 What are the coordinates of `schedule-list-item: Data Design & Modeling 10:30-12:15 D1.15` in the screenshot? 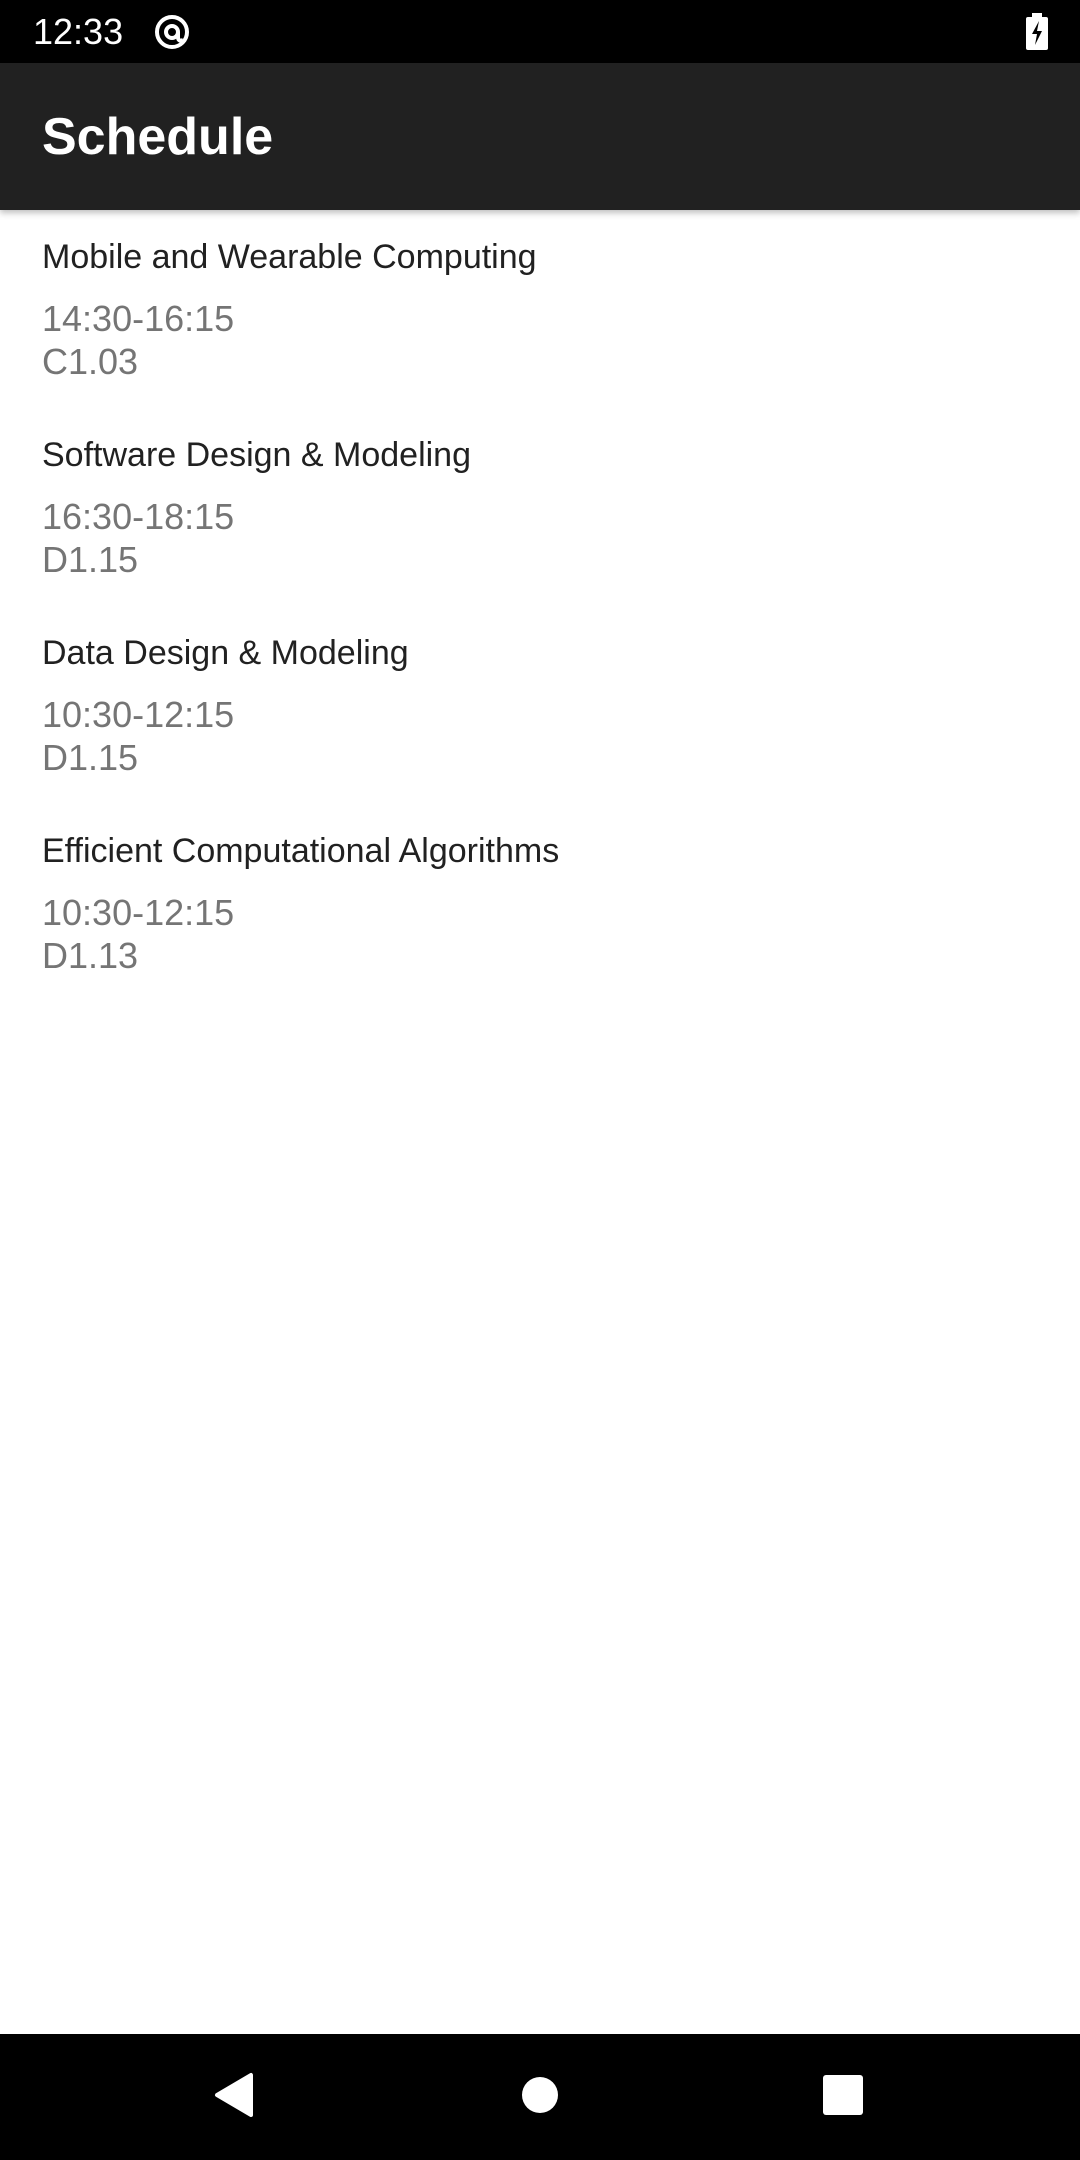 It's located at (540, 705).